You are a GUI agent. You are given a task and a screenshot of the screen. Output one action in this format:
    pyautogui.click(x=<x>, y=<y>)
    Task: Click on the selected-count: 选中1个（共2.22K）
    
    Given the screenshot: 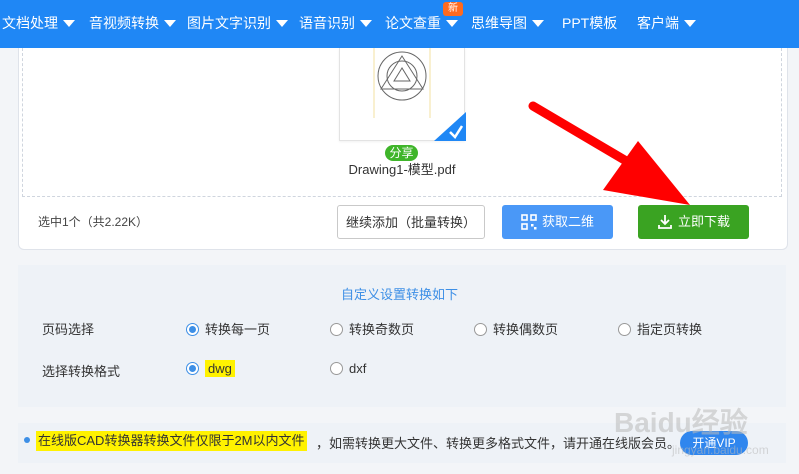 What is the action you would take?
    pyautogui.click(x=93, y=222)
    